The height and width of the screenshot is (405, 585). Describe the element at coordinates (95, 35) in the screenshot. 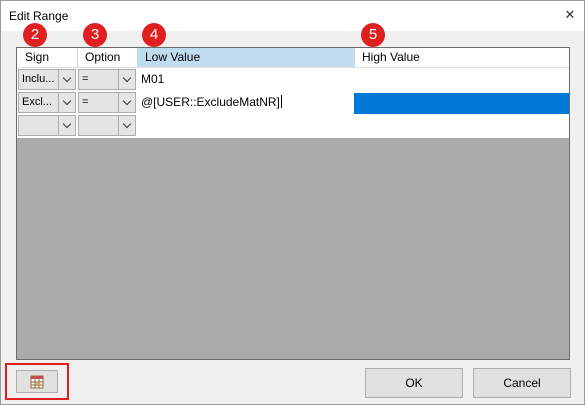

I see `annotation-badge-3: 3` at that location.